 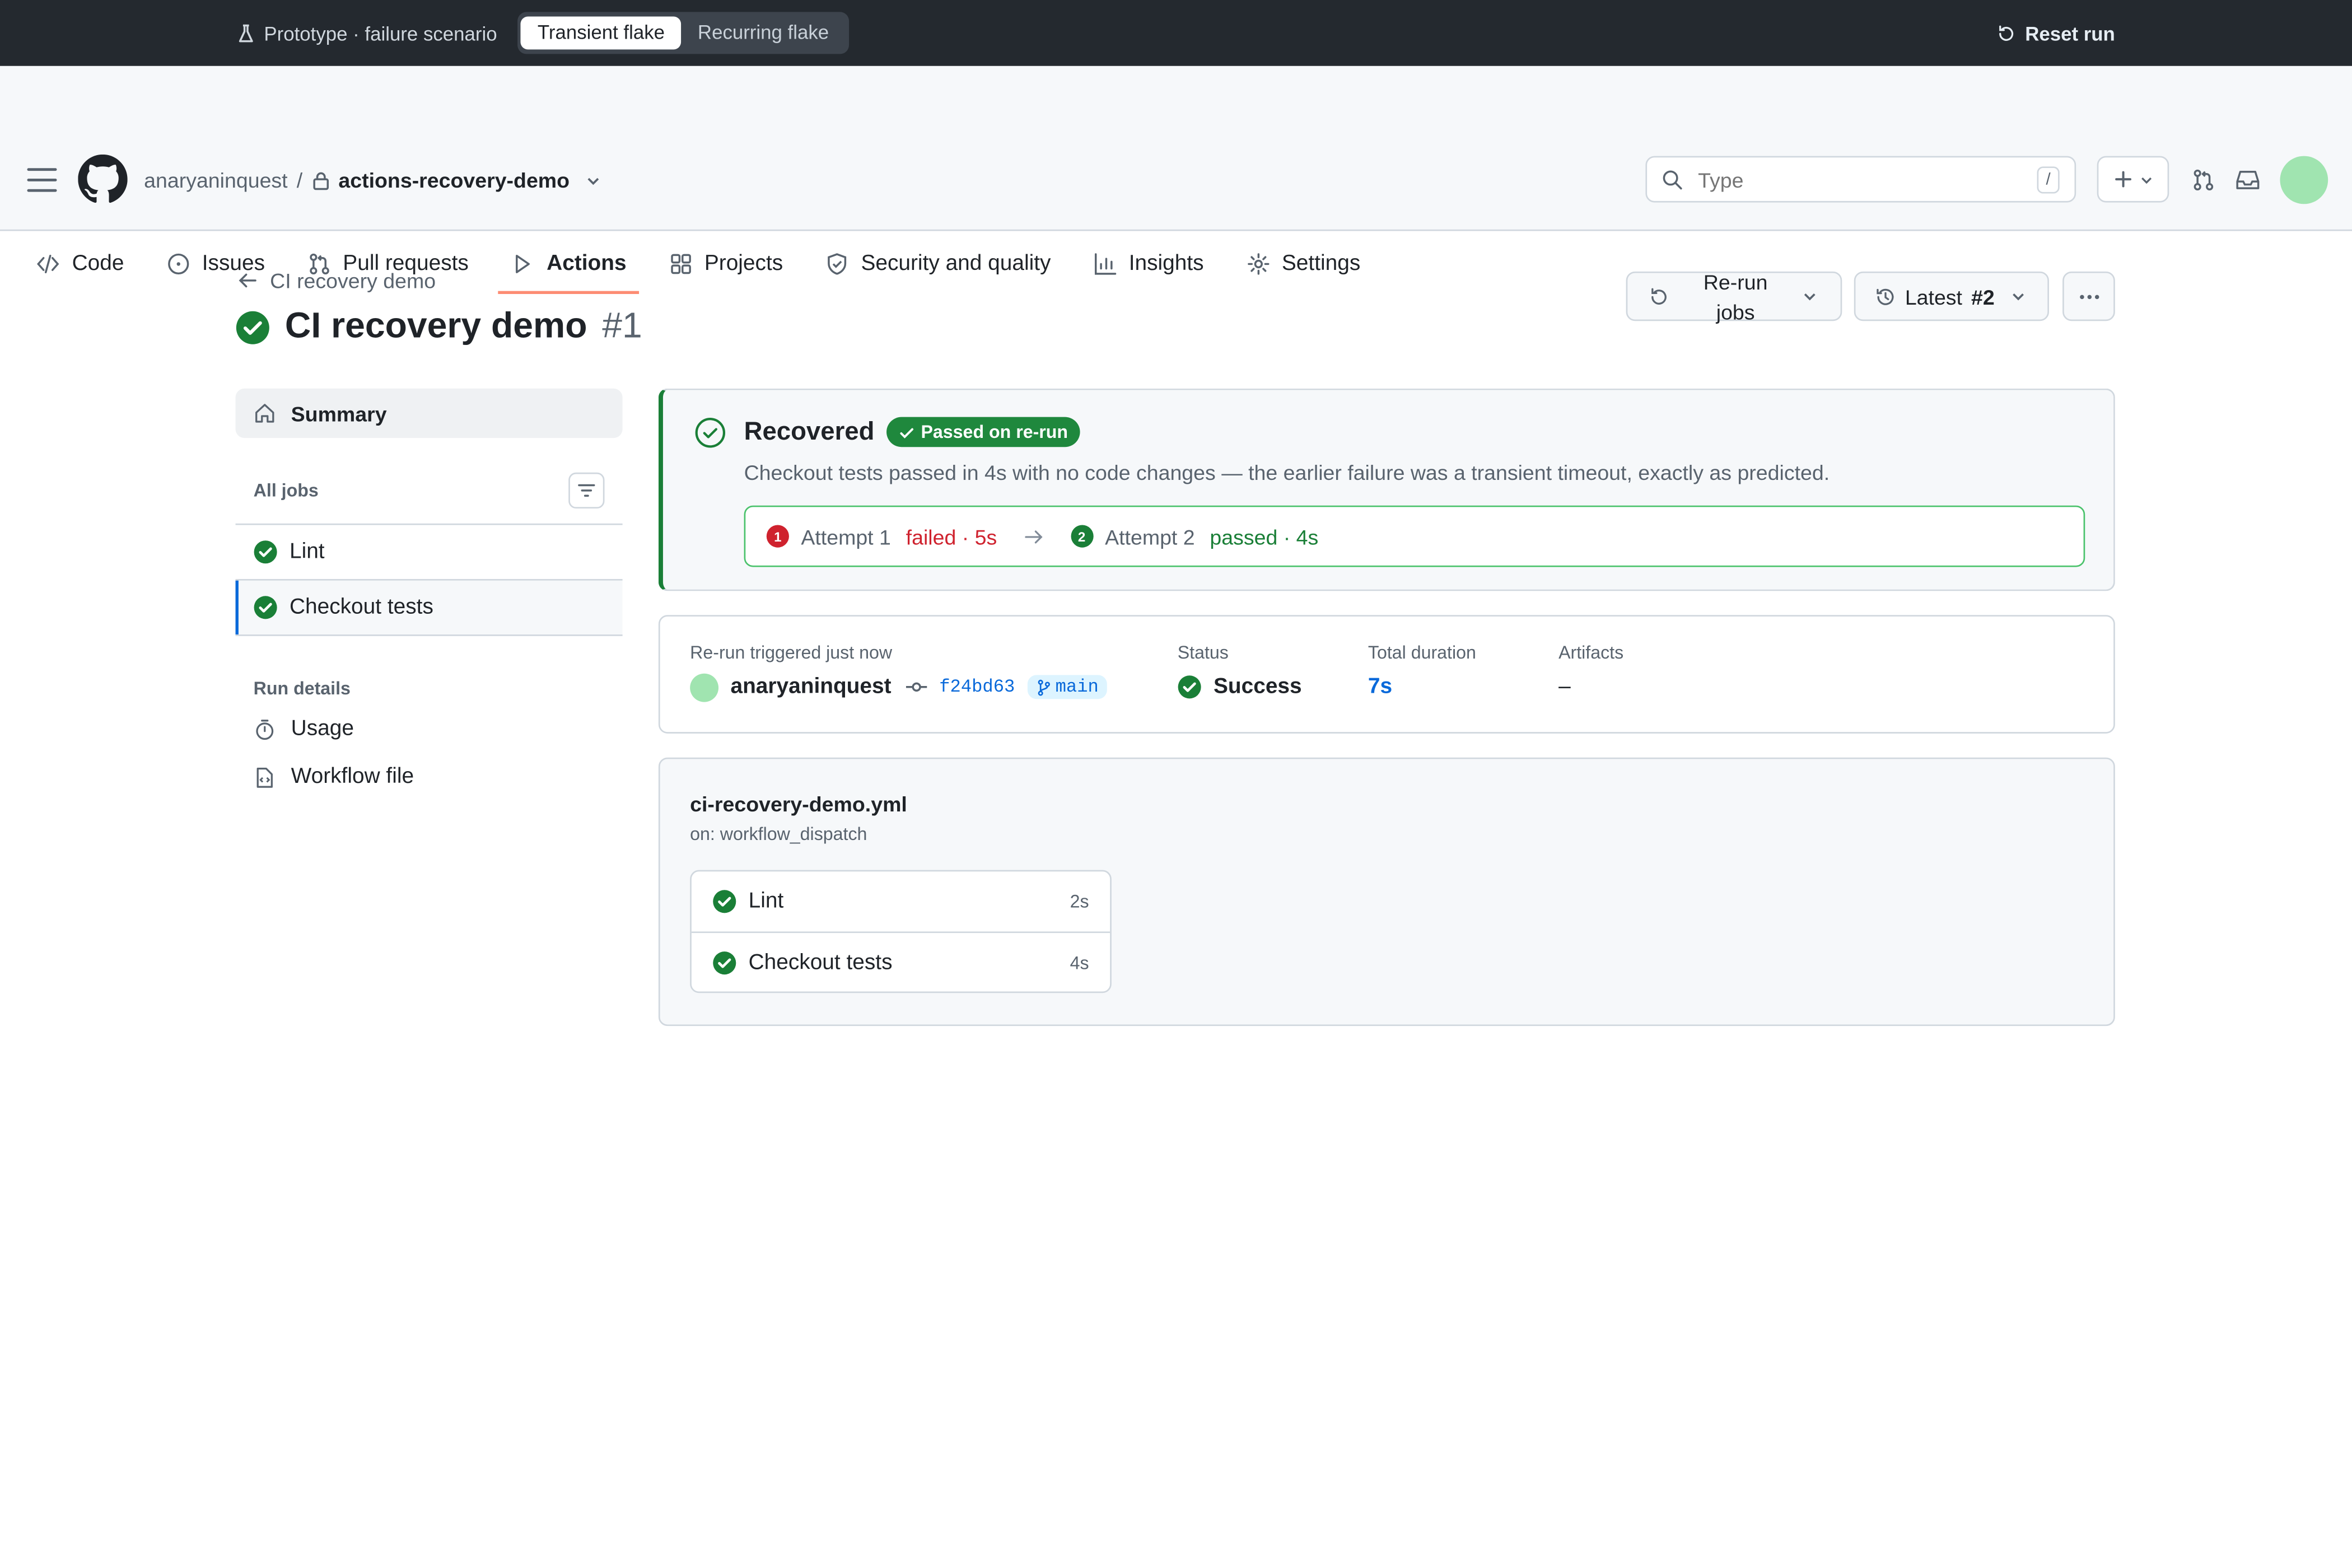 What do you see at coordinates (777, 537) in the screenshot?
I see `attempt-1-badge: 1` at bounding box center [777, 537].